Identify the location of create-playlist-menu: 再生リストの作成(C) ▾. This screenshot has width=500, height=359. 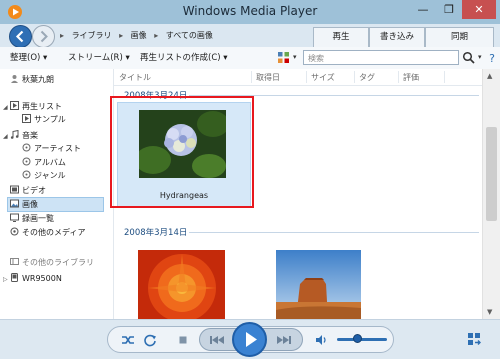
(184, 58).